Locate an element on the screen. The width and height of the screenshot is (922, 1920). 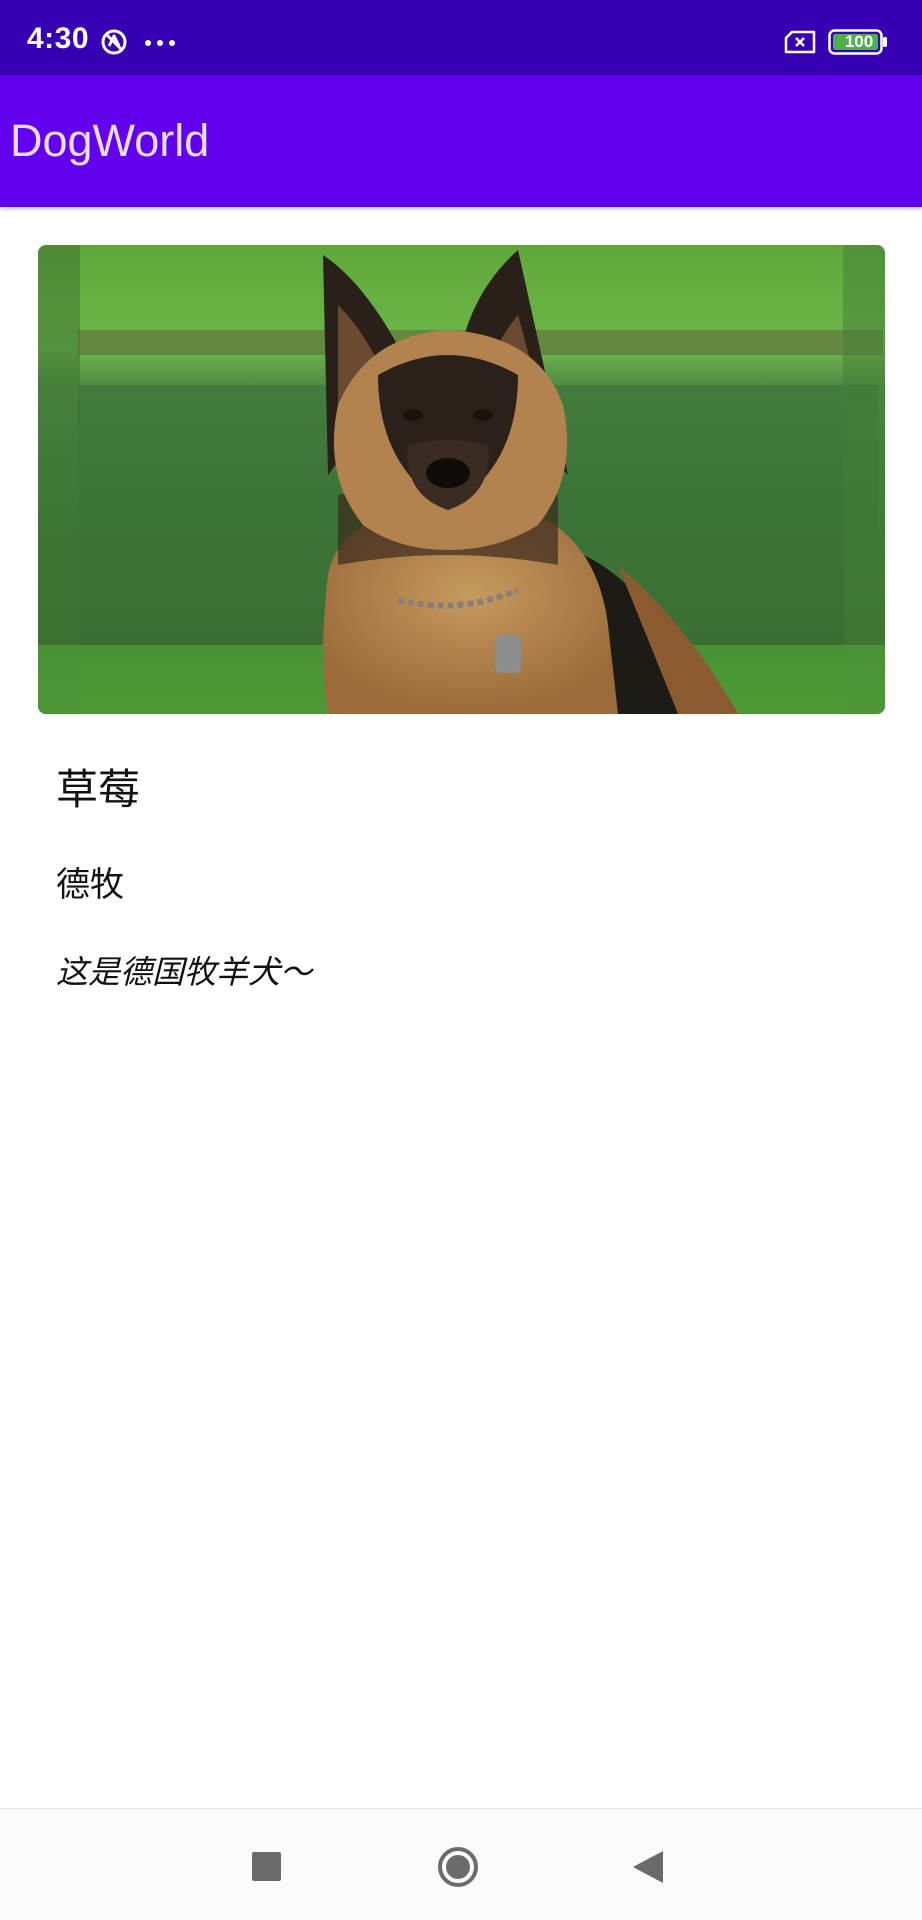
status-bar: 4:30 100 is located at coordinates (461, 37).